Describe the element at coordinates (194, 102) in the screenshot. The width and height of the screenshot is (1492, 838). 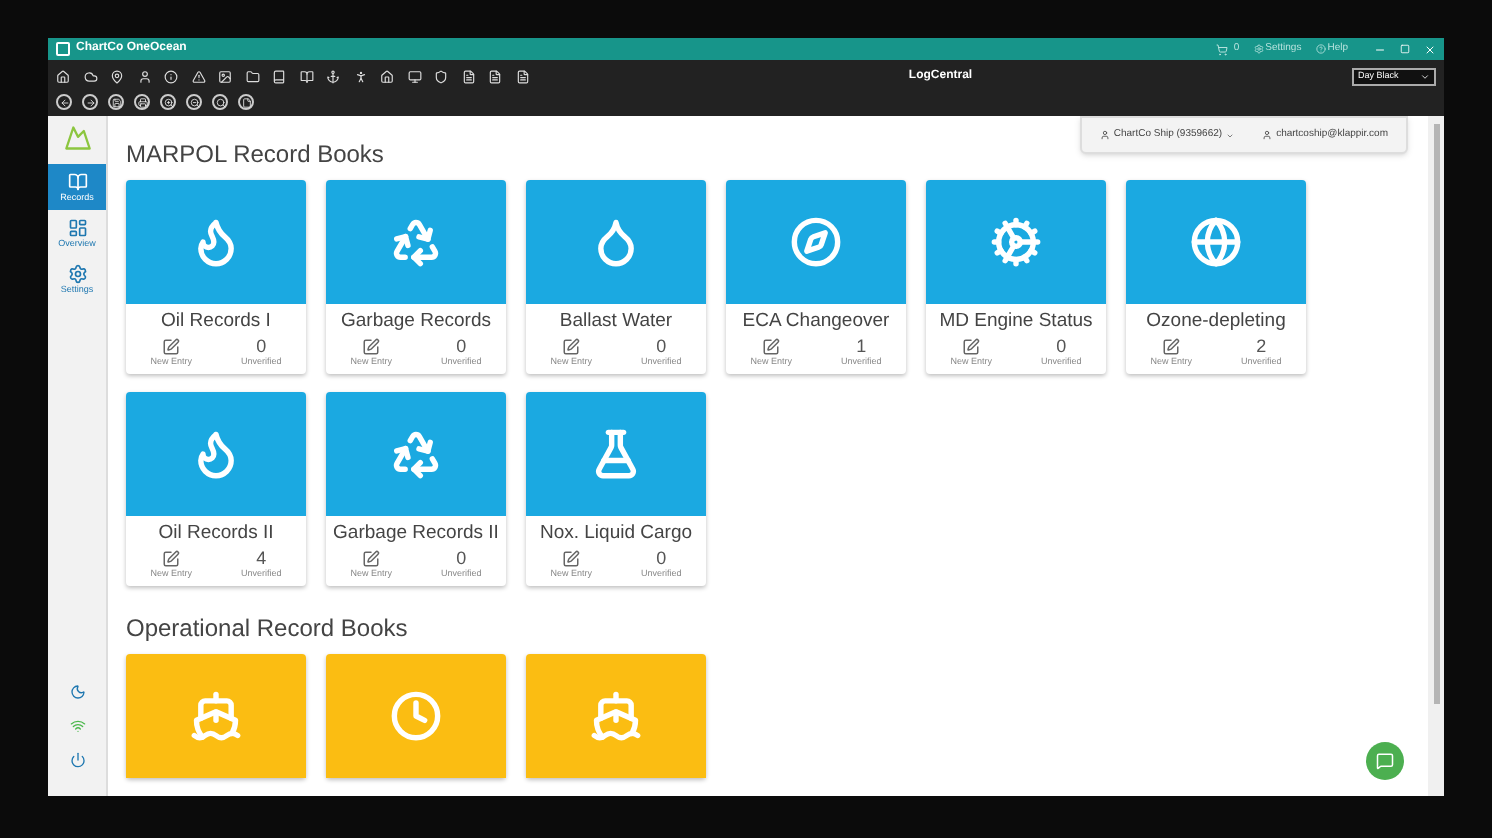
I see `zoom-out-icon` at that location.